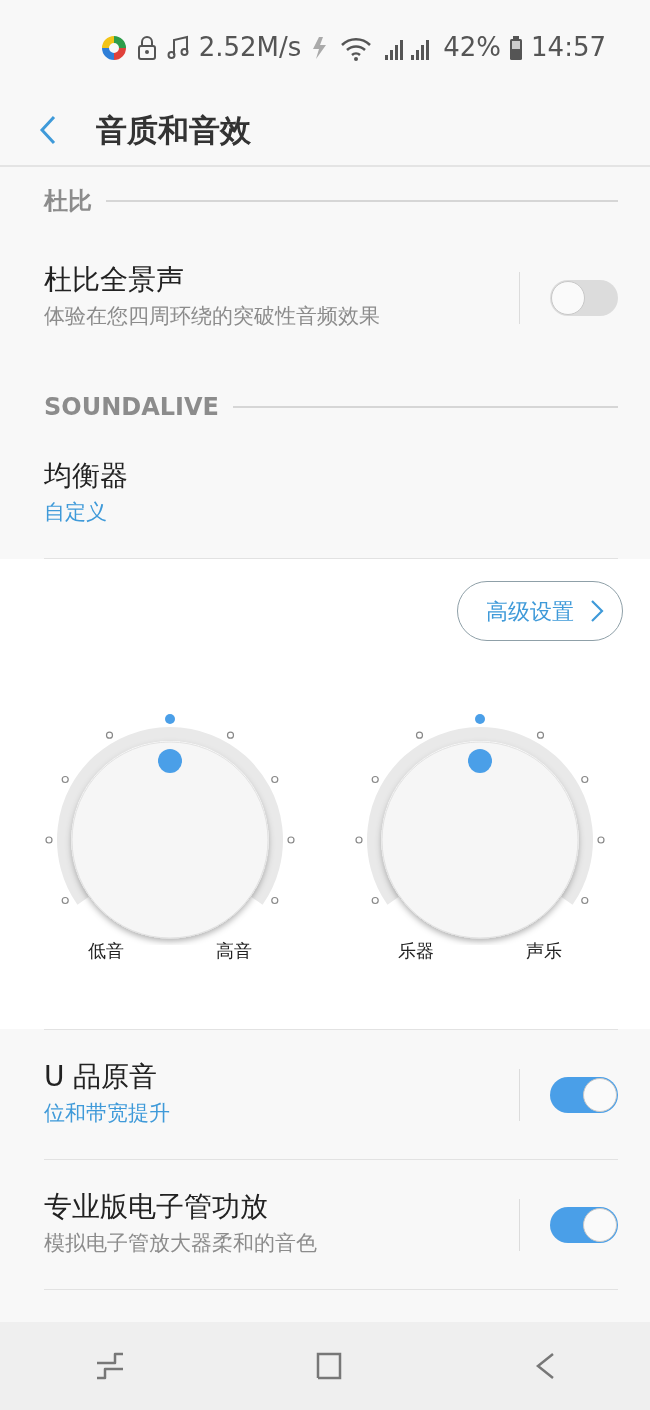 The width and height of the screenshot is (650, 1410). What do you see at coordinates (545, 1366) in the screenshot?
I see `back-icon` at bounding box center [545, 1366].